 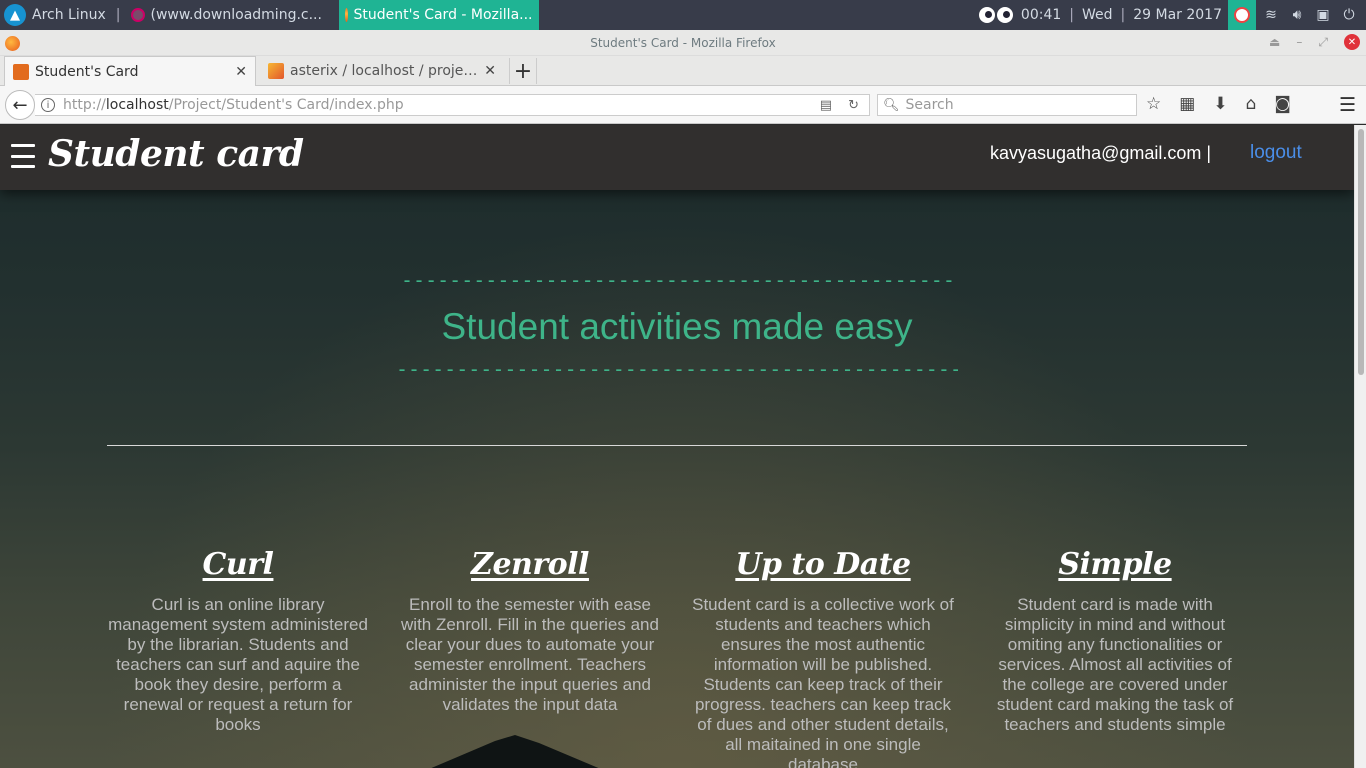 What do you see at coordinates (84, 105) in the screenshot?
I see `url-scheme: http://` at bounding box center [84, 105].